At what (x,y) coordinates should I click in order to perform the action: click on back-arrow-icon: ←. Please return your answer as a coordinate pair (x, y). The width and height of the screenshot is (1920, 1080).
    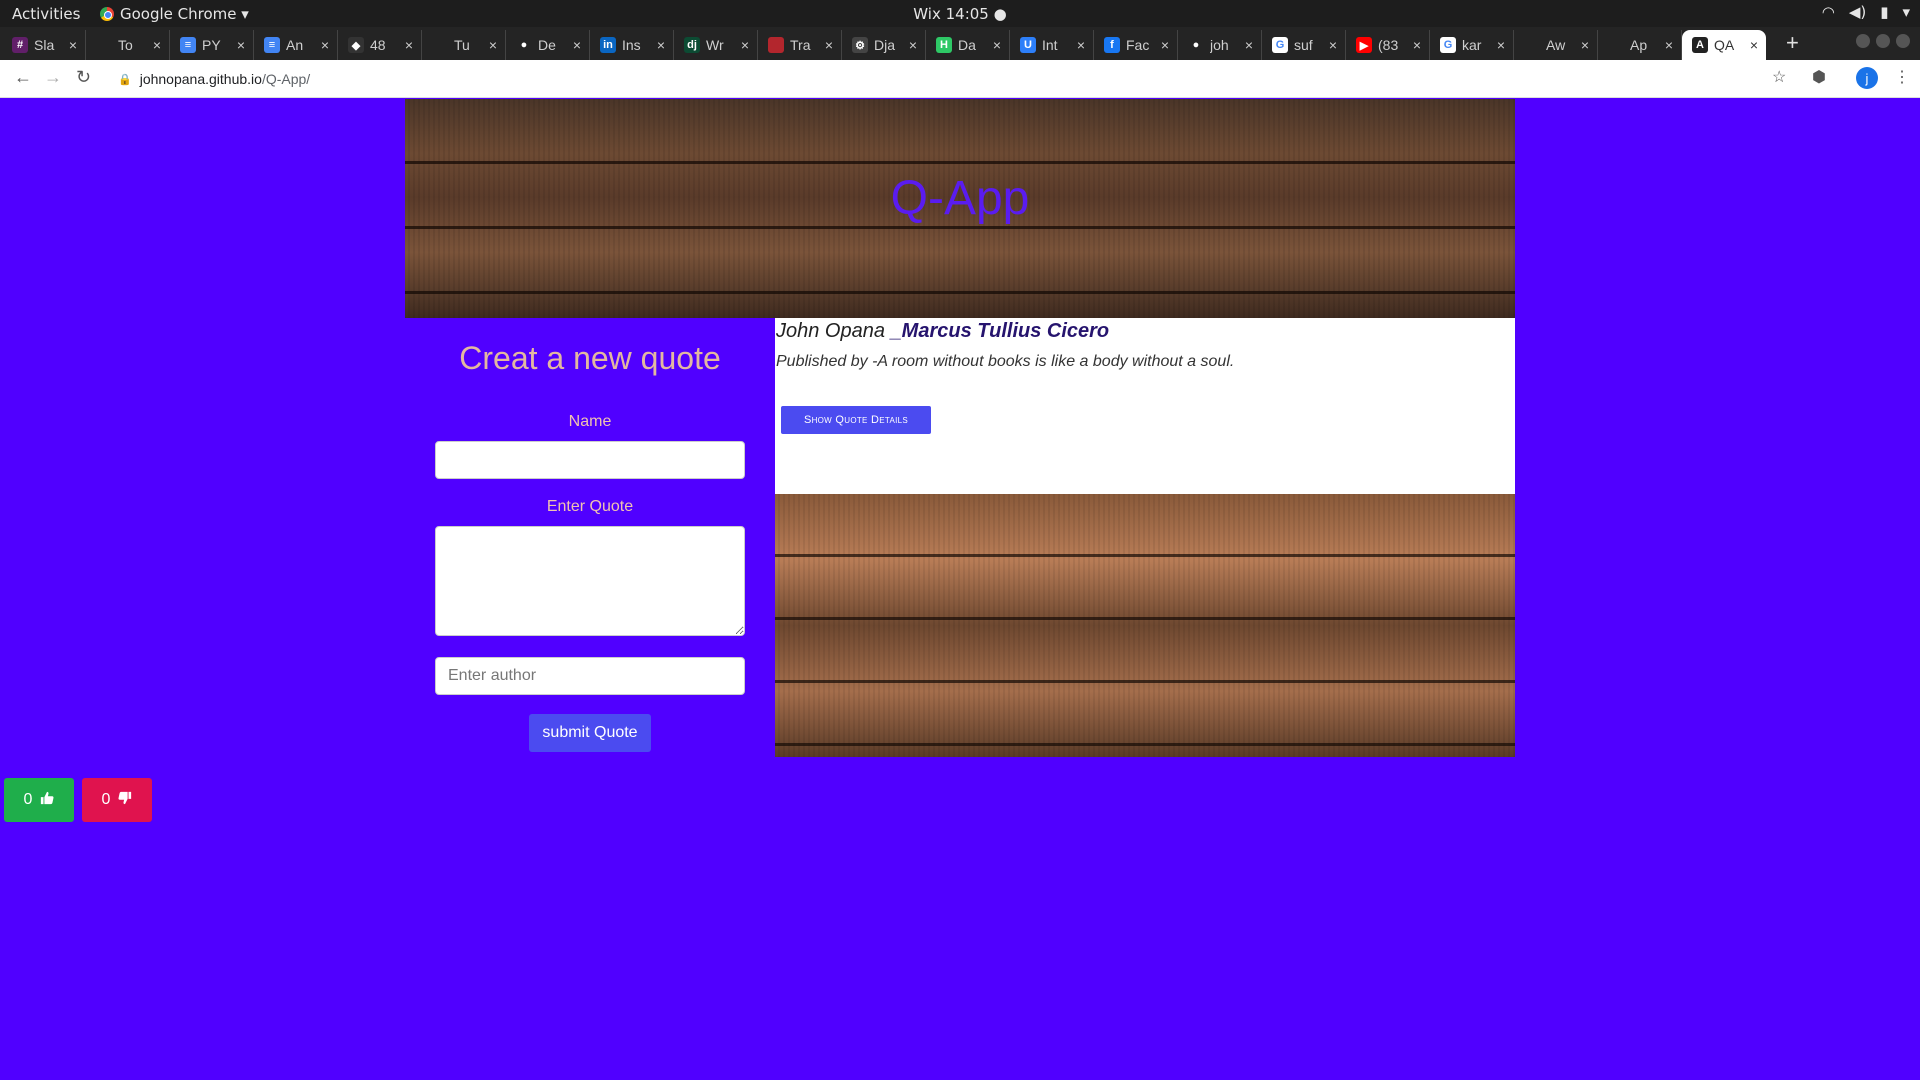
    Looking at the image, I should click on (23, 77).